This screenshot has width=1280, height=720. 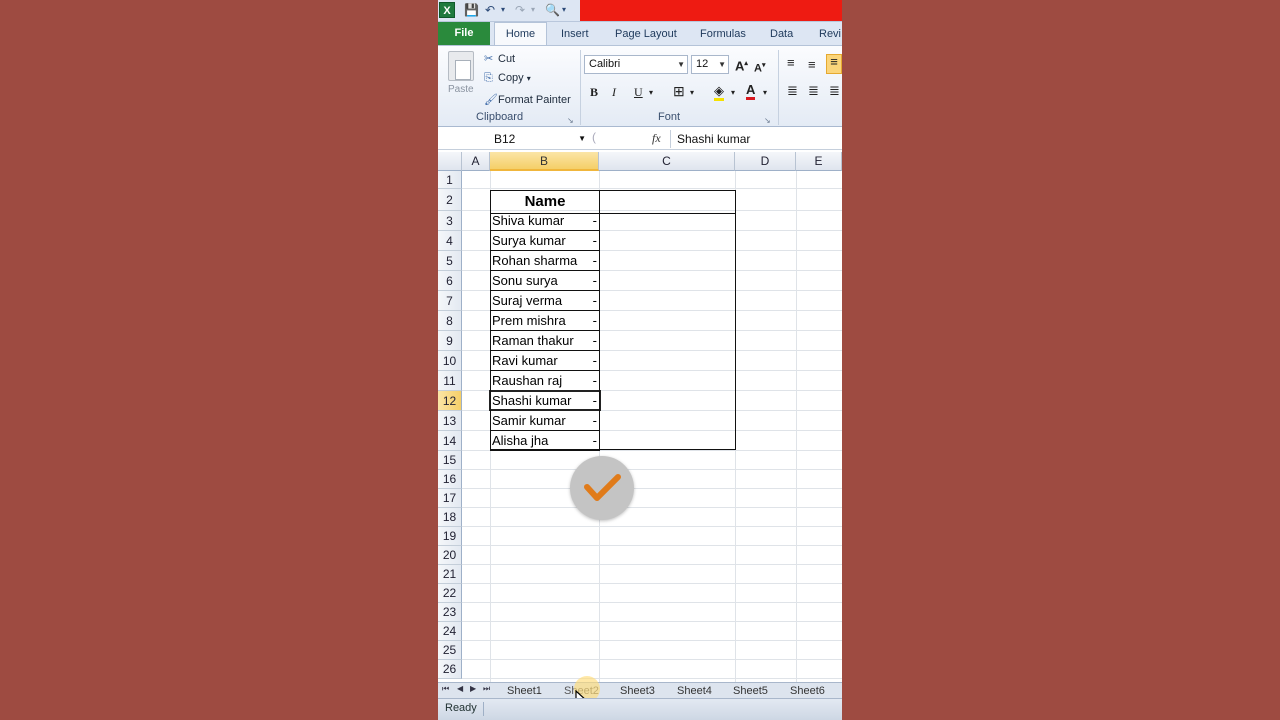 I want to click on row-header: 14, so click(x=450, y=441).